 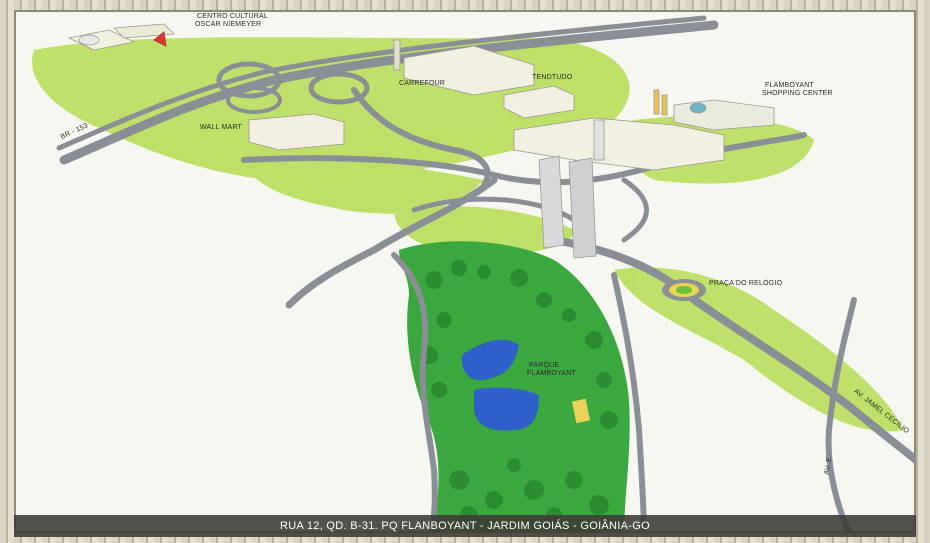 I want to click on label-shopping-center: SHOPPING CENTER, so click(x=797, y=93).